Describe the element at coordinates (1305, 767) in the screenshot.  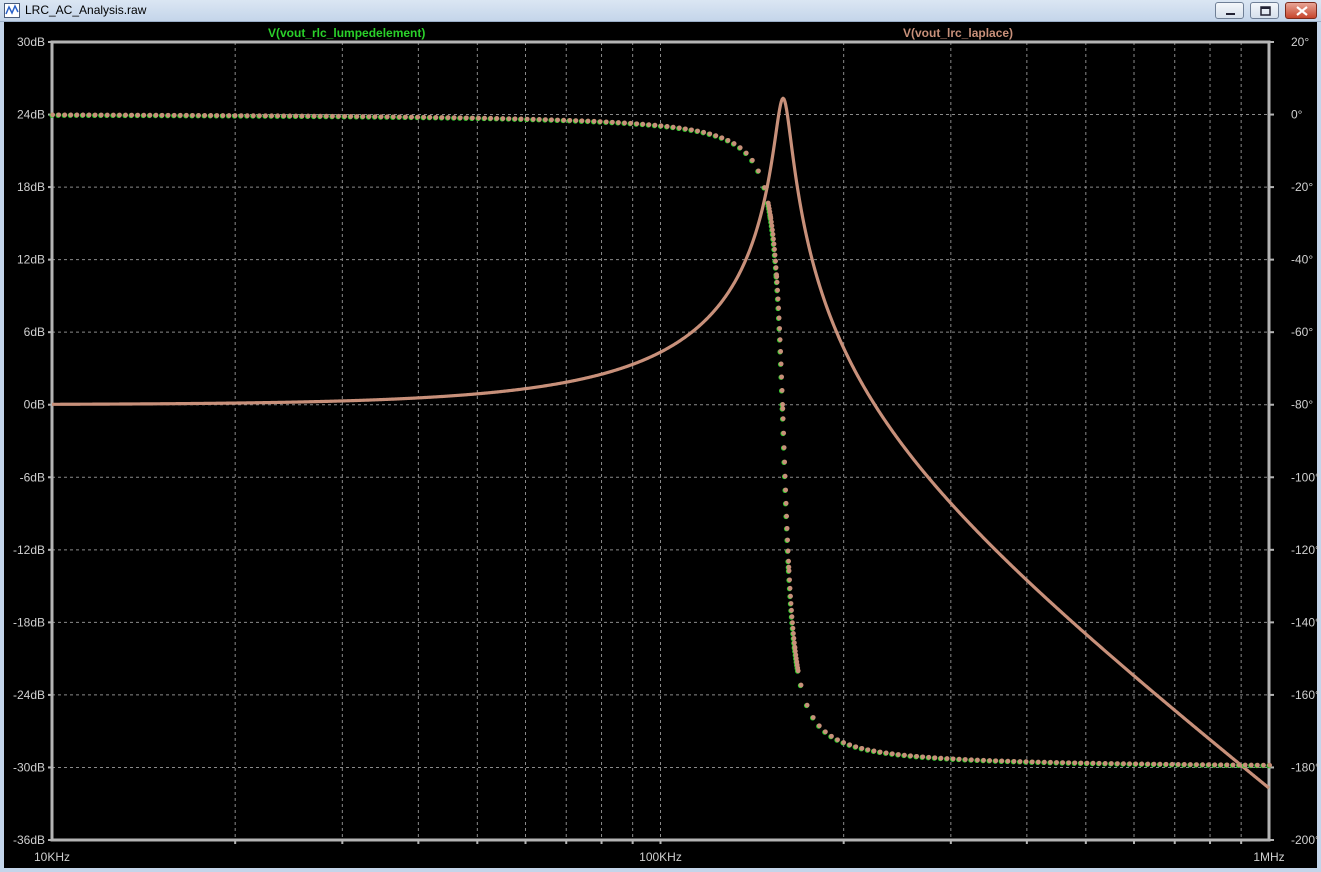
I see `y-right-tick-label: -180°` at that location.